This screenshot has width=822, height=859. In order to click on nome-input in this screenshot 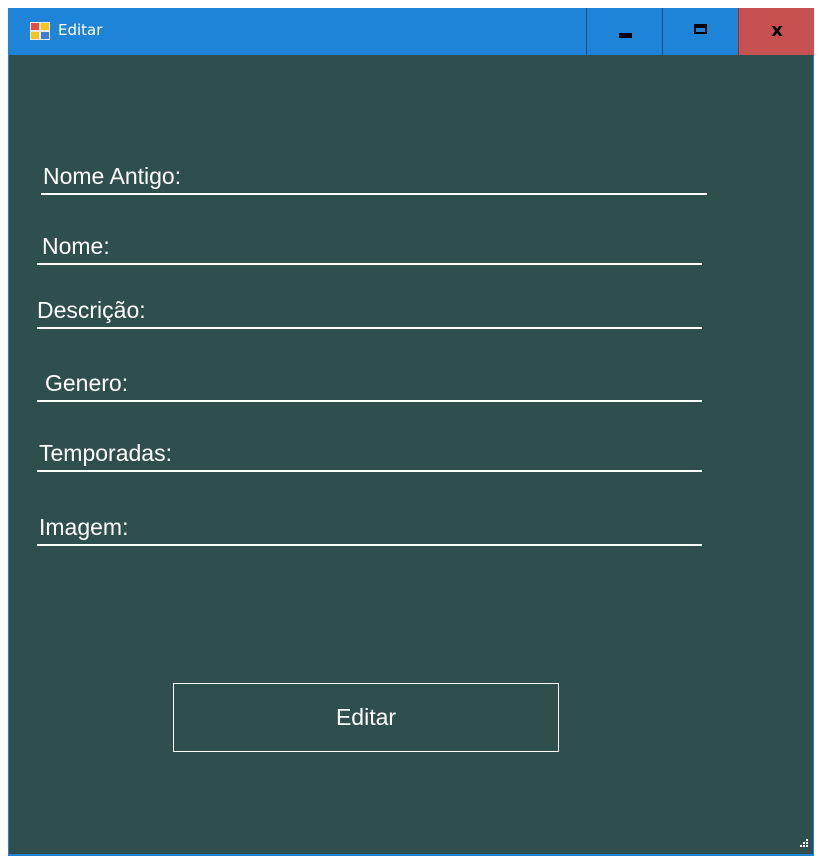, I will do `click(427, 246)`.